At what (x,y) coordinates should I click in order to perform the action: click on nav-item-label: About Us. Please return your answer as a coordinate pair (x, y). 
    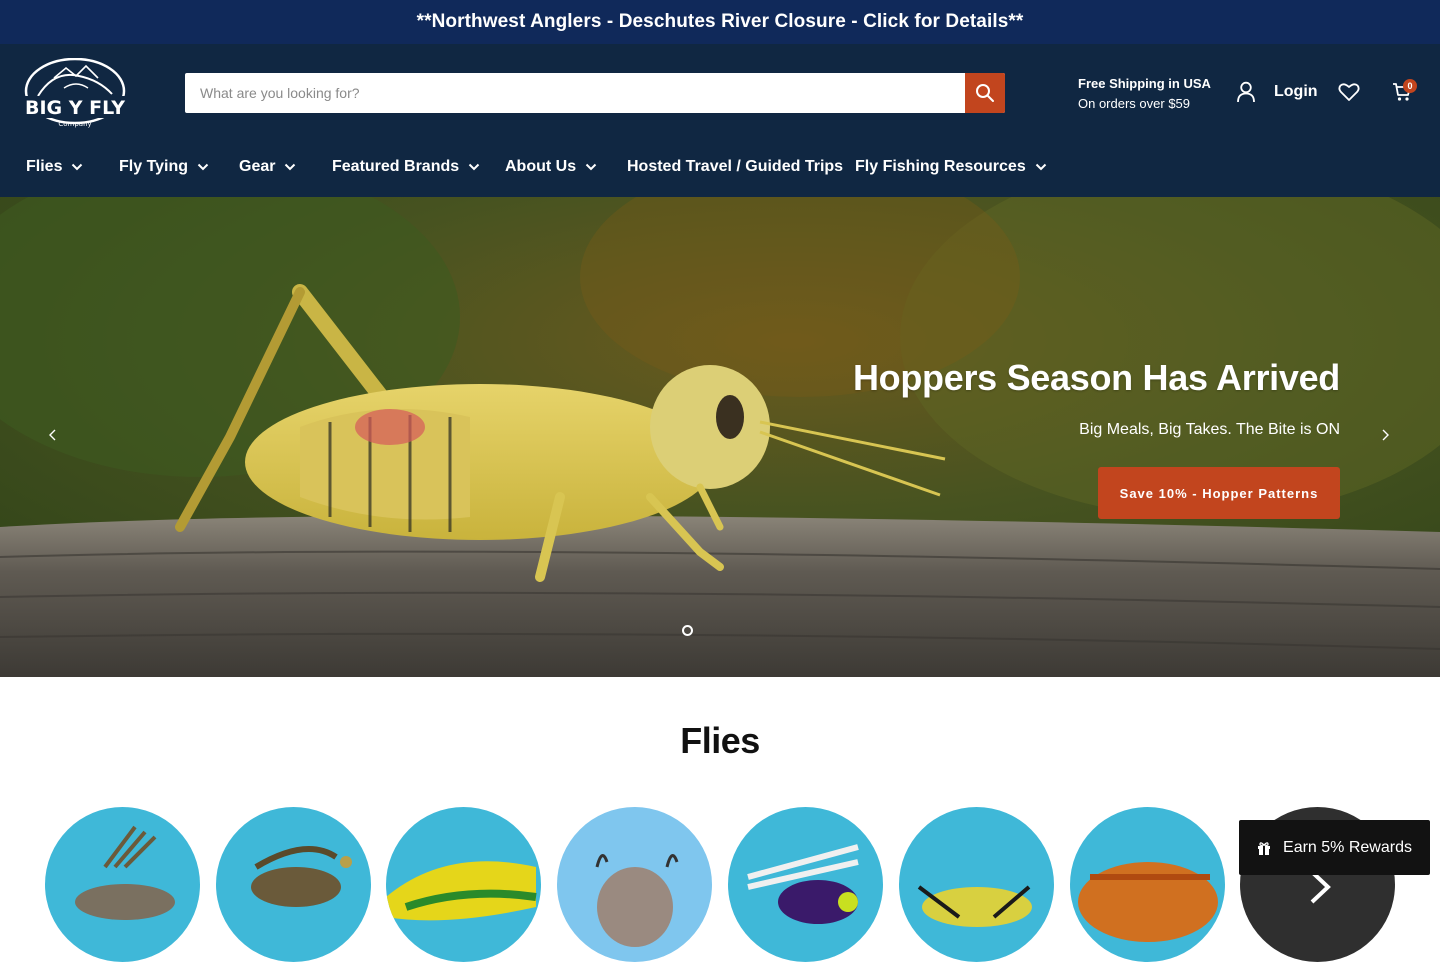
    Looking at the image, I should click on (540, 167).